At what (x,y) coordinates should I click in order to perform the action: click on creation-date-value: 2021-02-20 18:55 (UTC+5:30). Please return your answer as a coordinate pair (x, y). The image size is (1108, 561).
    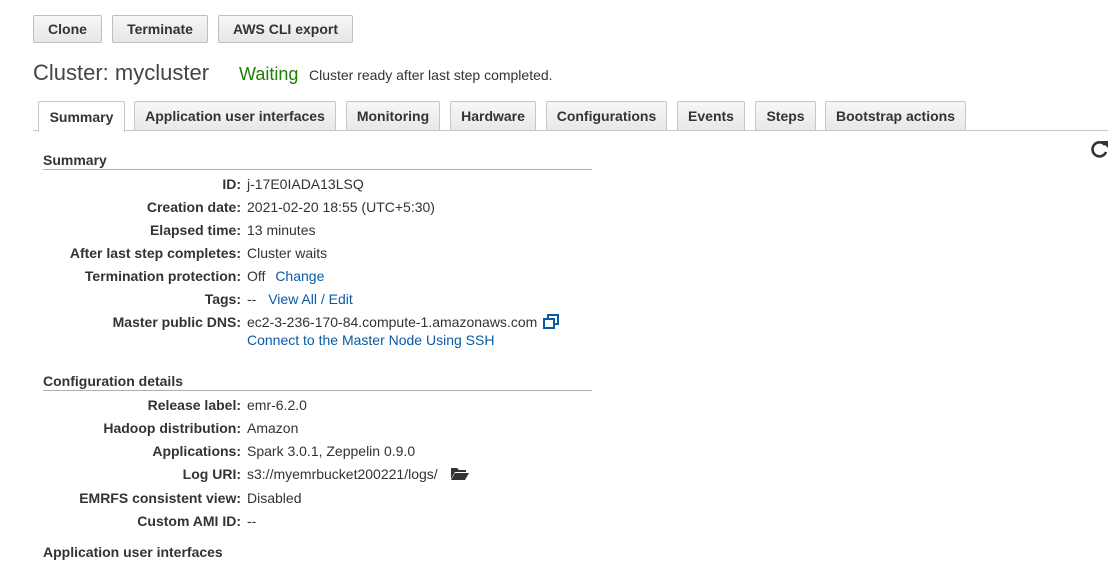
    Looking at the image, I should click on (341, 207).